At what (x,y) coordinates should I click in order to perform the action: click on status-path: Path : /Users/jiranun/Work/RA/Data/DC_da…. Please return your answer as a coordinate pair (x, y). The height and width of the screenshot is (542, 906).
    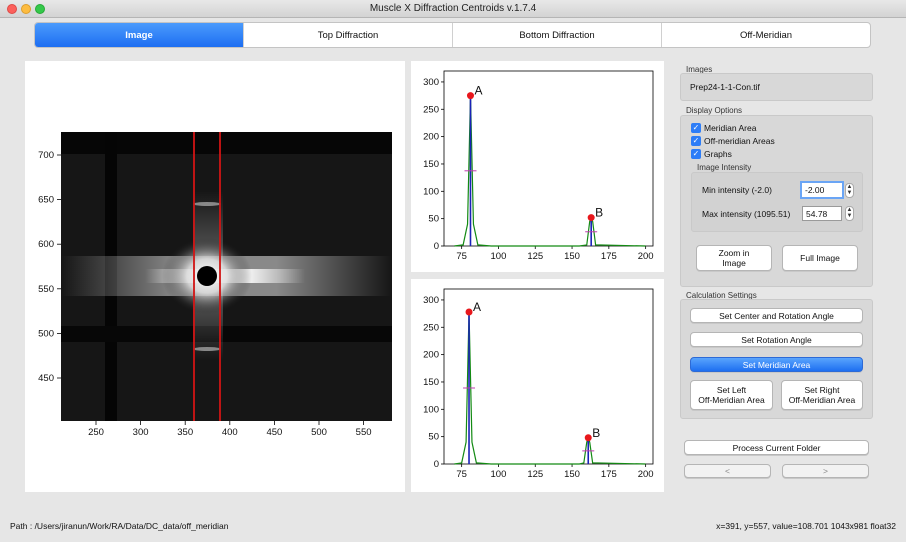
    Looking at the image, I should click on (119, 526).